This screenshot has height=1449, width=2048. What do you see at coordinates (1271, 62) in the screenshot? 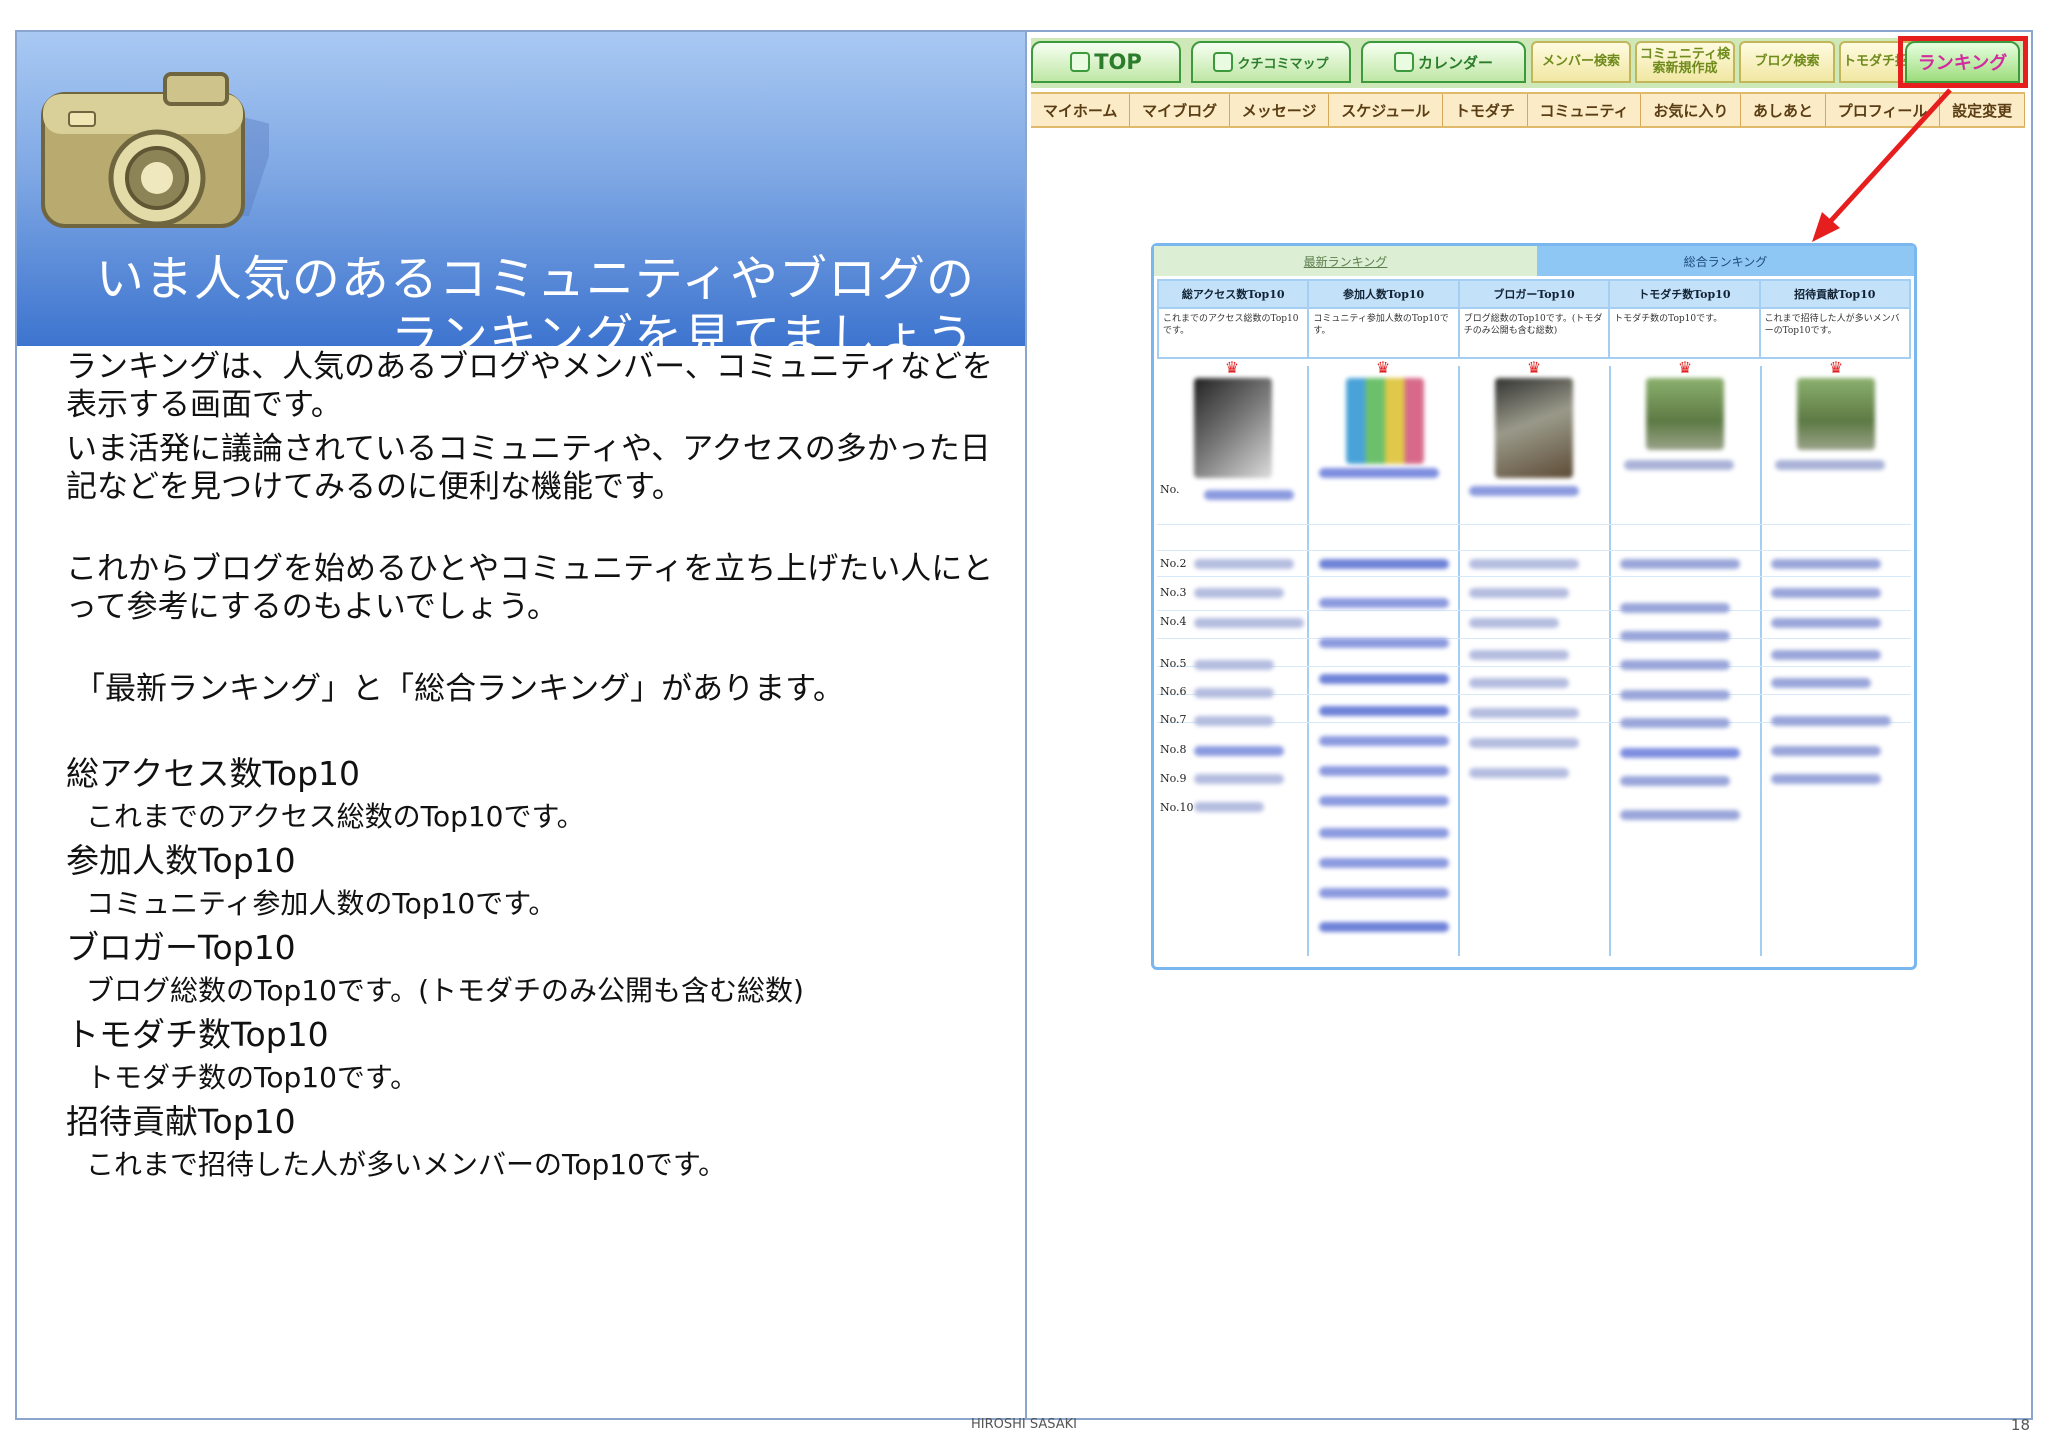
I see `tab-kuchikomi-map: クチコミマップ` at bounding box center [1271, 62].